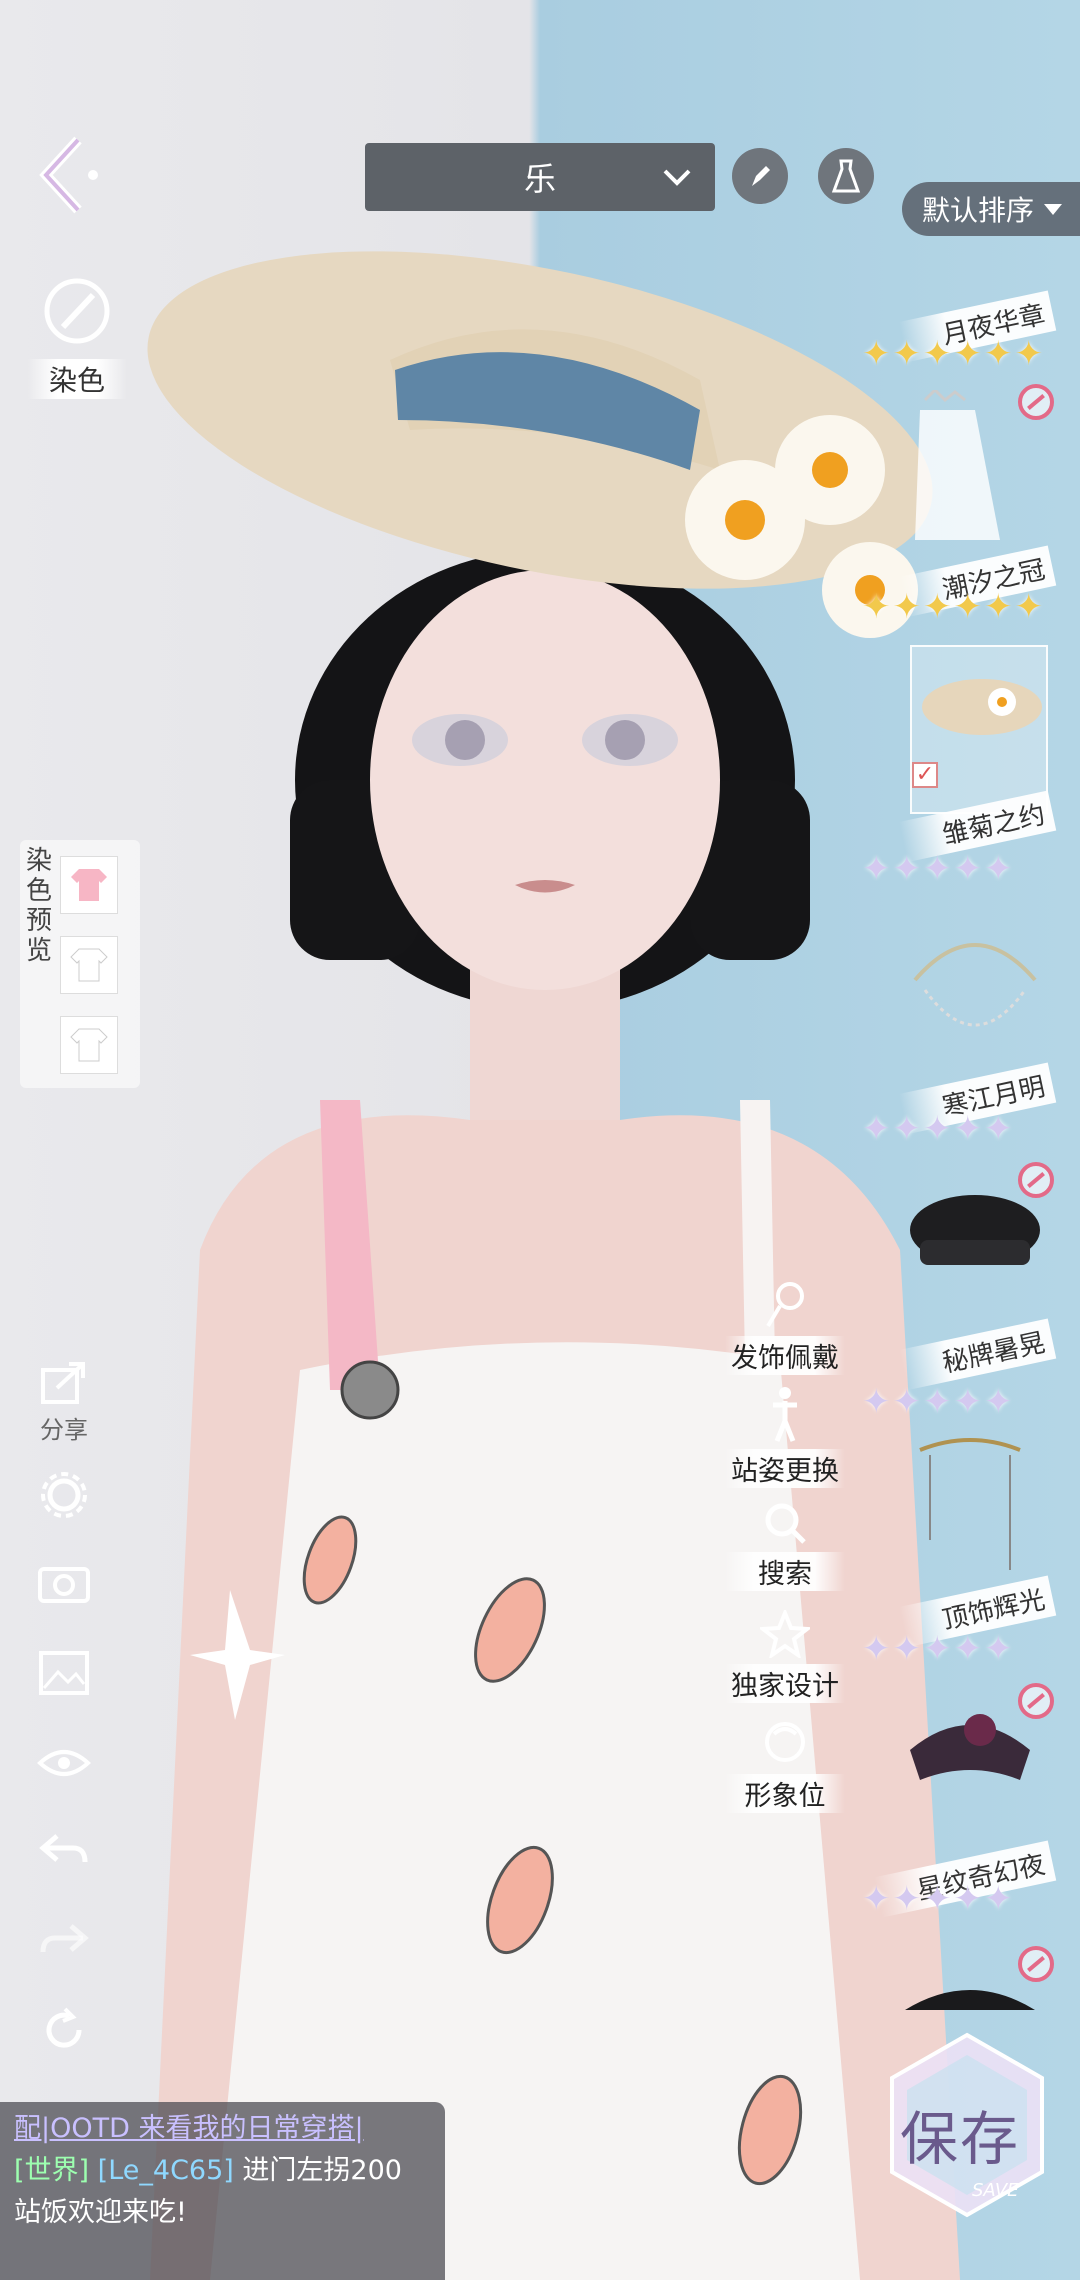 Image resolution: width=1080 pixels, height=2280 pixels. What do you see at coordinates (978, 210) in the screenshot?
I see `sort-label: 默认排序` at bounding box center [978, 210].